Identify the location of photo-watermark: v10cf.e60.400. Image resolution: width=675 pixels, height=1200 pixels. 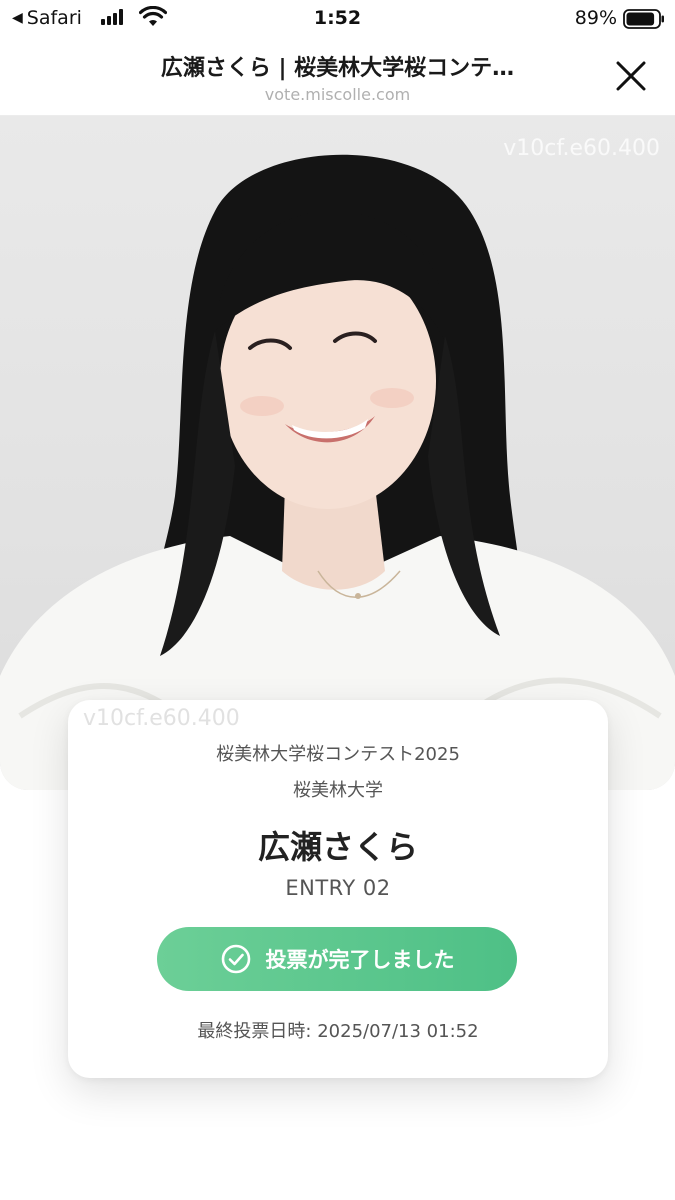
(581, 148).